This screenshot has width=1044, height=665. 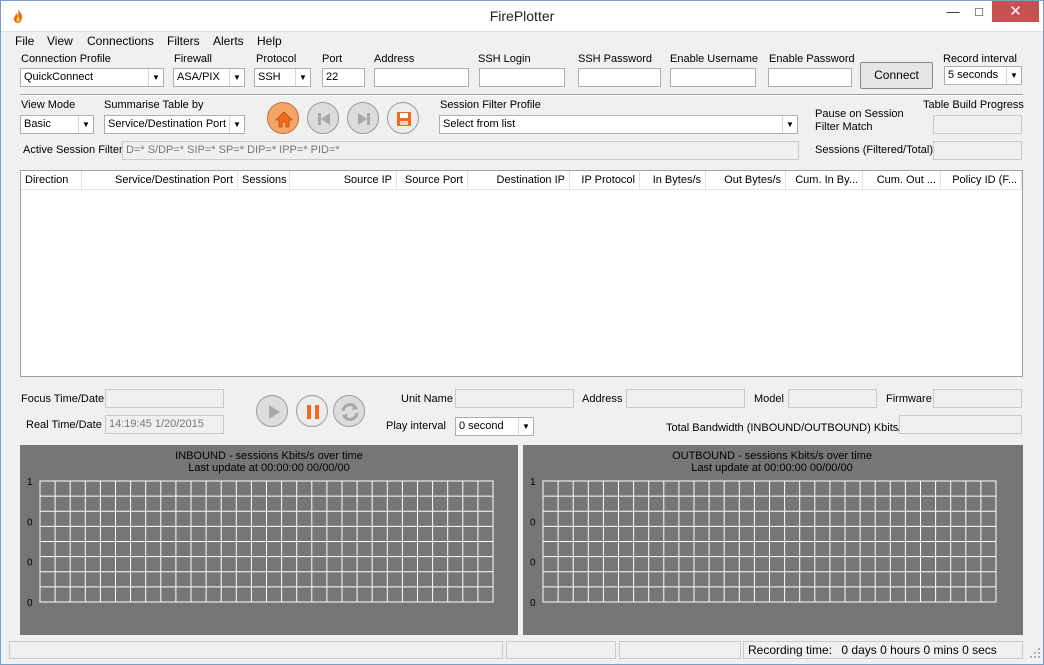 What do you see at coordinates (421, 77) in the screenshot?
I see `address-input` at bounding box center [421, 77].